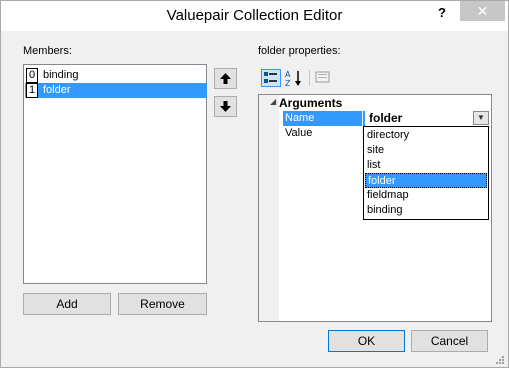 The height and width of the screenshot is (368, 509). I want to click on property-name: Value, so click(299, 133).